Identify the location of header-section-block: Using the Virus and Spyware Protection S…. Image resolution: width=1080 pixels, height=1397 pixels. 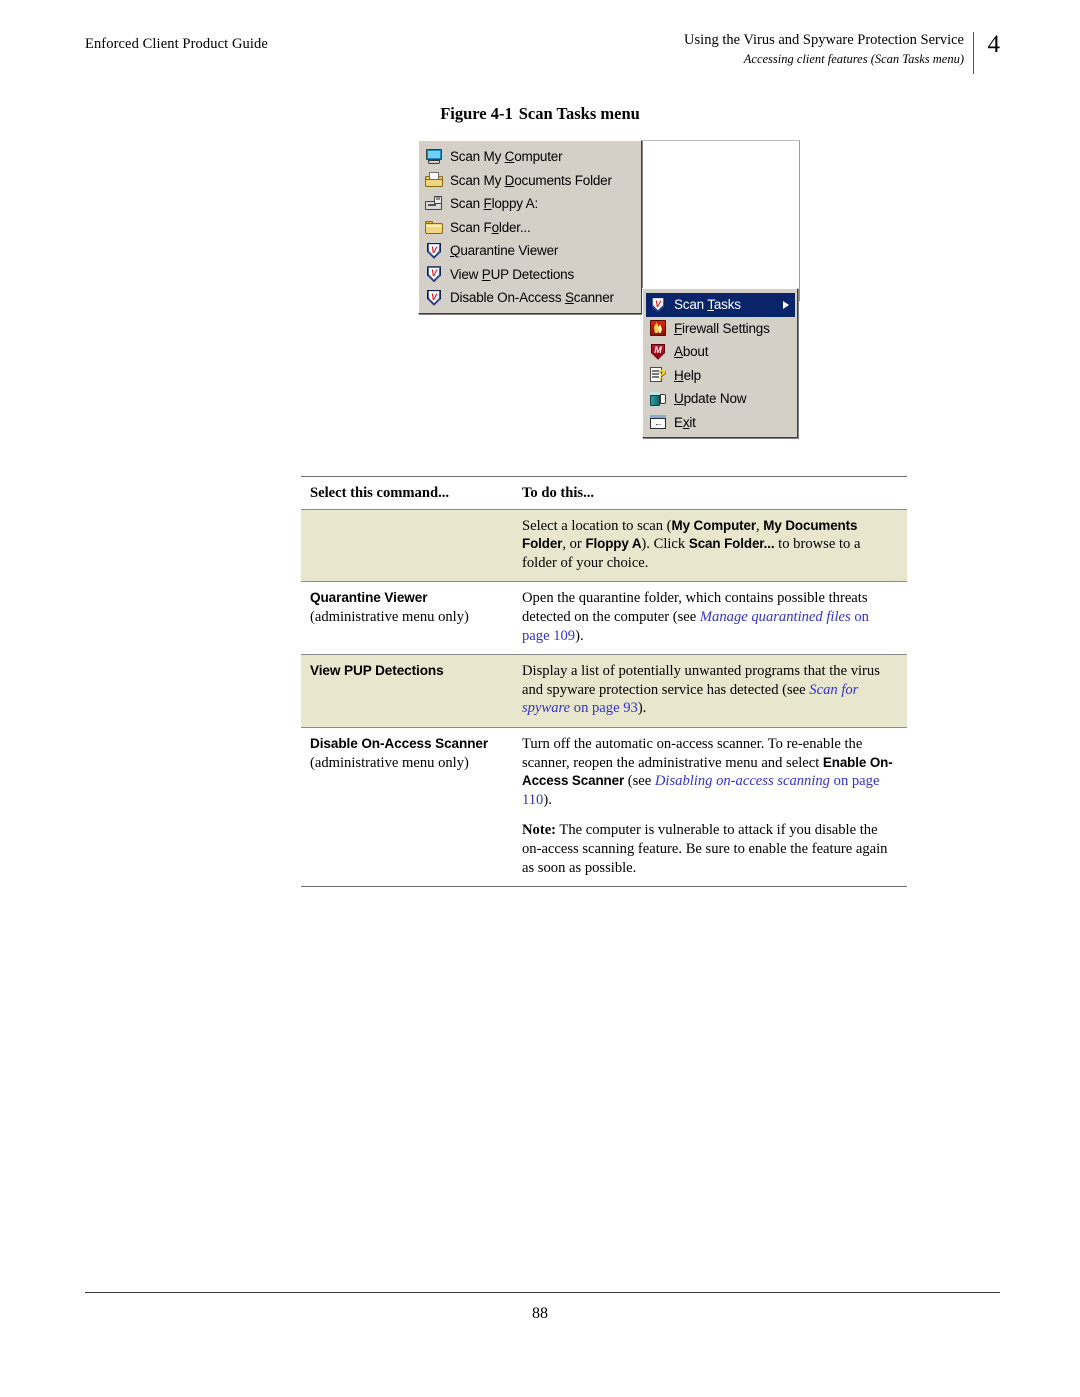
(714, 49).